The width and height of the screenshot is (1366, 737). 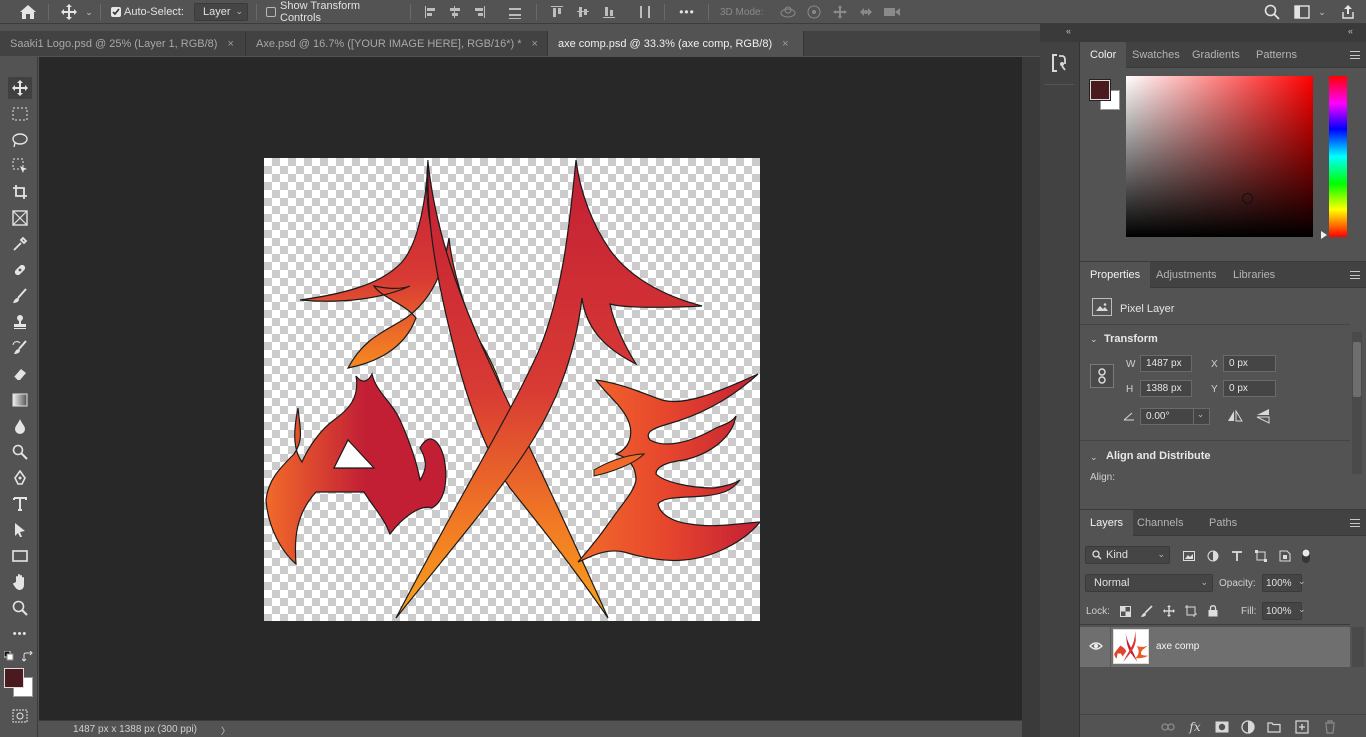 I want to click on orbit-3d-icon, so click(x=788, y=12).